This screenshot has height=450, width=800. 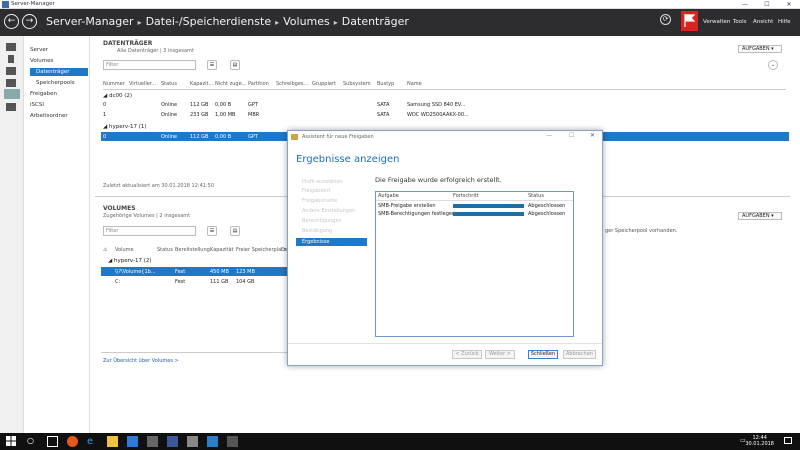 What do you see at coordinates (104, 115) in the screenshot?
I see `disk-row-num: 1` at bounding box center [104, 115].